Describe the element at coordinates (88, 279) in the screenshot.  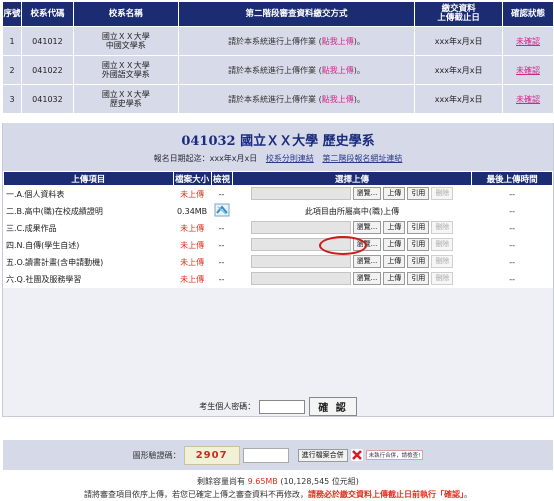
I see `item-name: 六.Q.社團及服務學習` at that location.